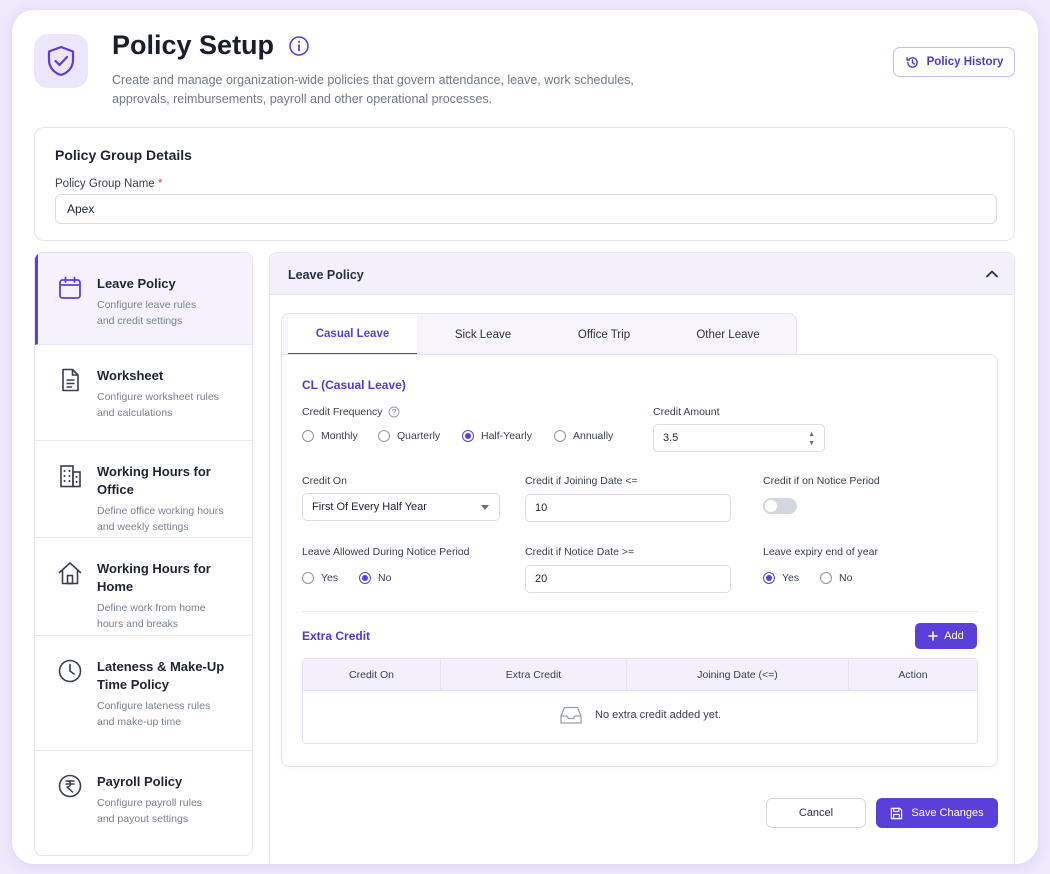  I want to click on empty-state: No extra credit added yet., so click(640, 715).